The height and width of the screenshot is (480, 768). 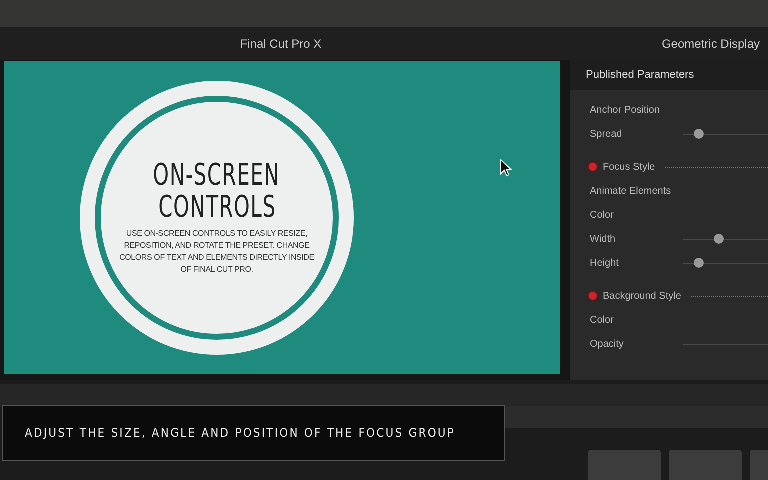 What do you see at coordinates (642, 296) in the screenshot?
I see `section-label: Background Style` at bounding box center [642, 296].